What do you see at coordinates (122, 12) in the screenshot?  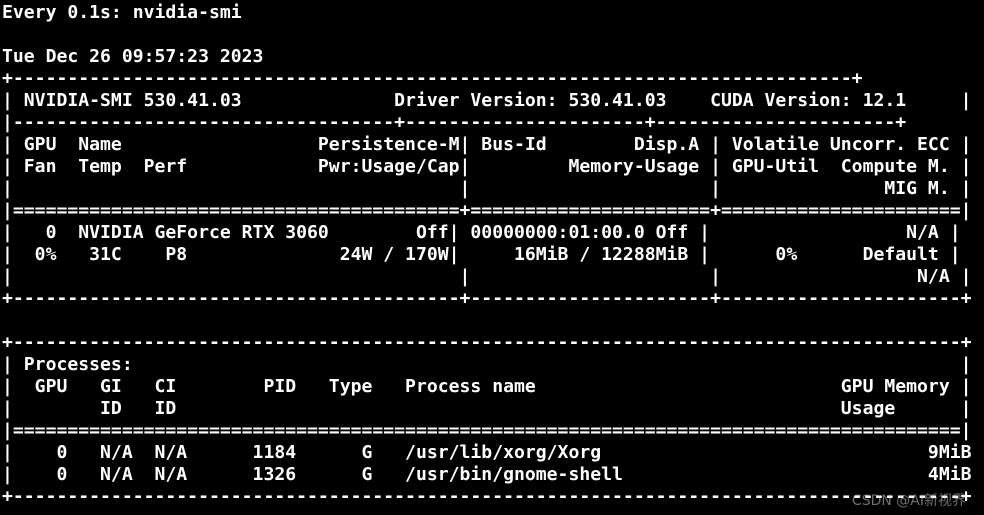 I see `watch-command-line: Every 0.1s: nvidia-smi` at bounding box center [122, 12].